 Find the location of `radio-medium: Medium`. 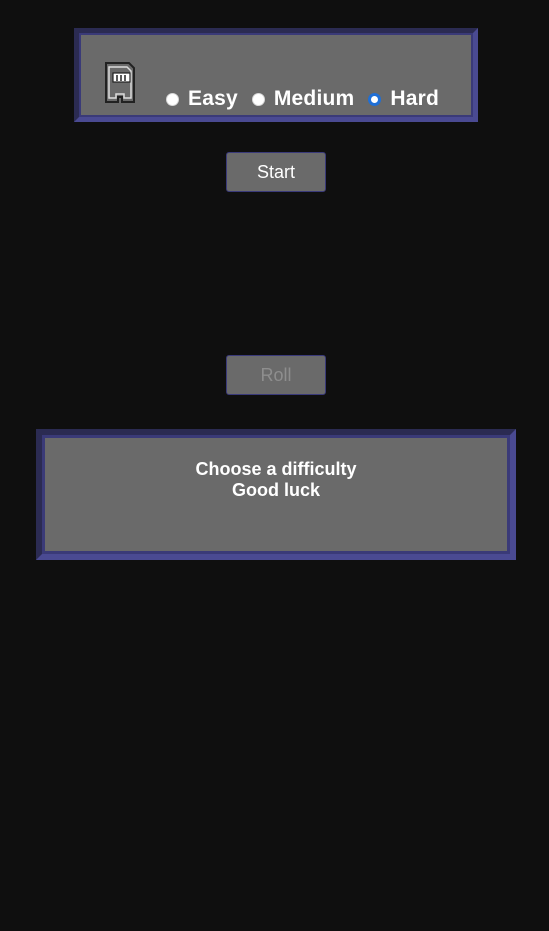

radio-medium: Medium is located at coordinates (303, 99).